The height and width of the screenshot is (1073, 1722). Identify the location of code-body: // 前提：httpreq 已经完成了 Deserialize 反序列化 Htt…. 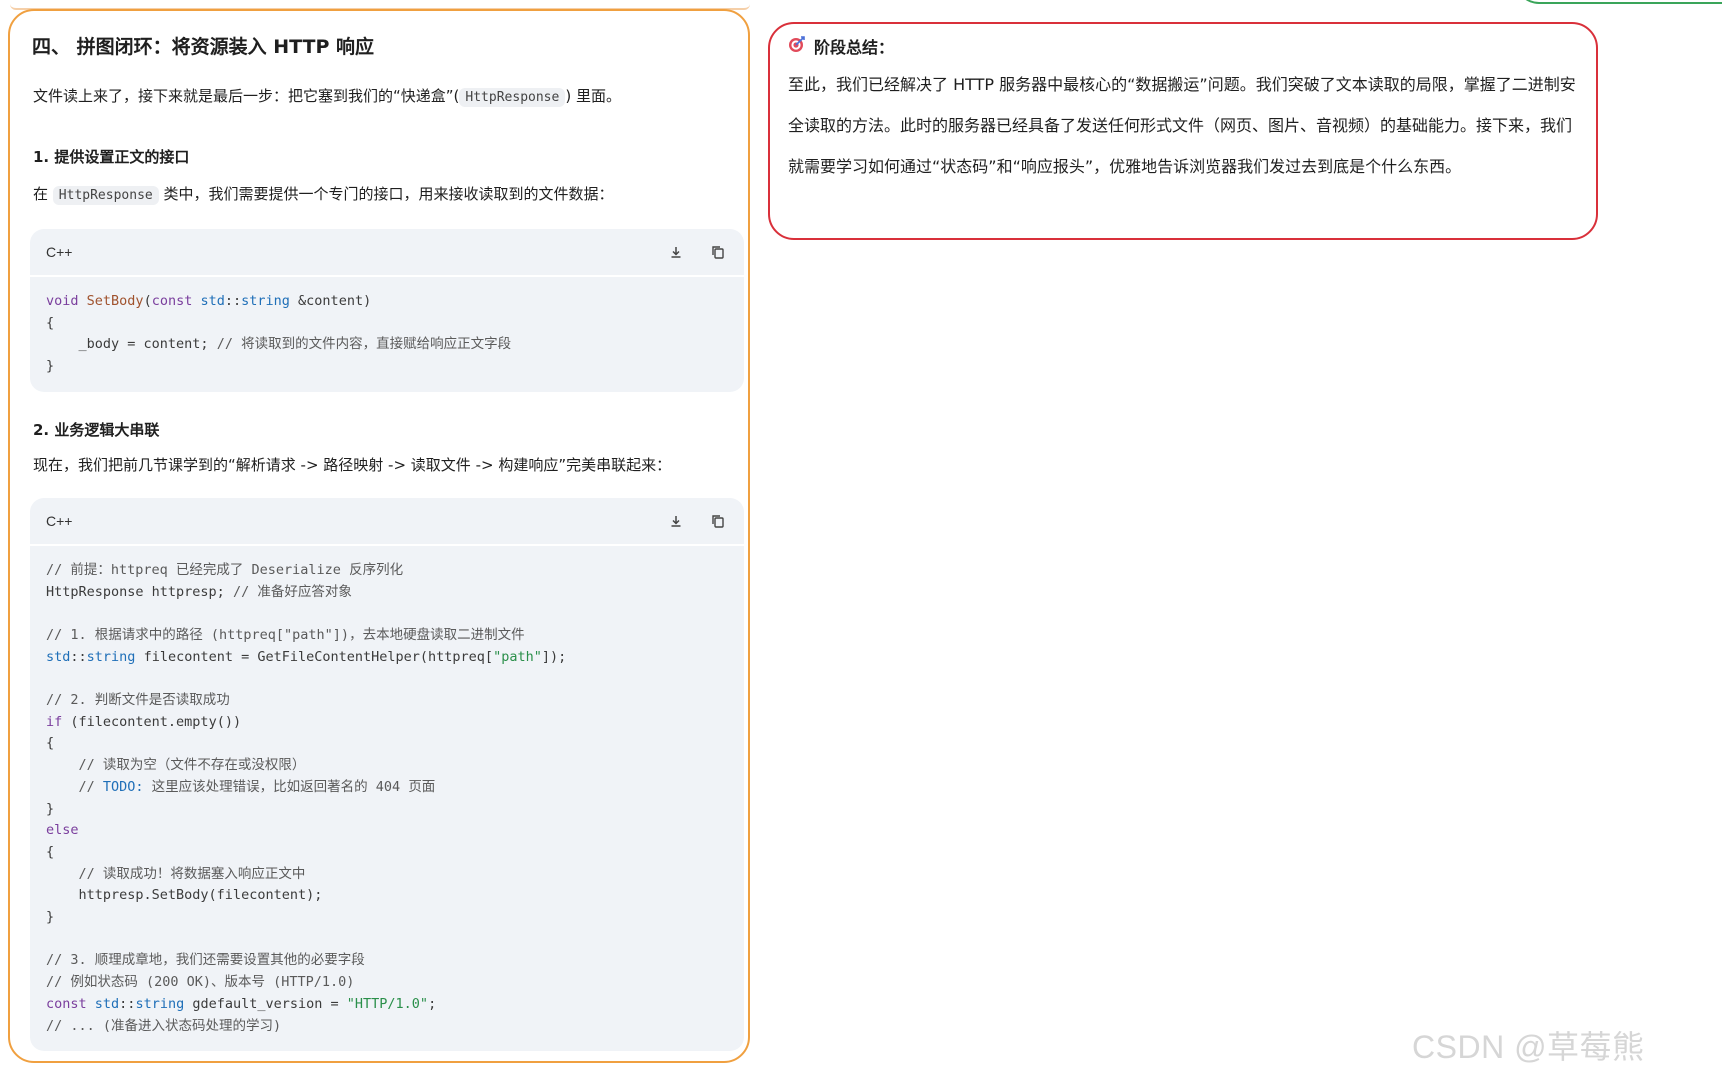
(306, 797).